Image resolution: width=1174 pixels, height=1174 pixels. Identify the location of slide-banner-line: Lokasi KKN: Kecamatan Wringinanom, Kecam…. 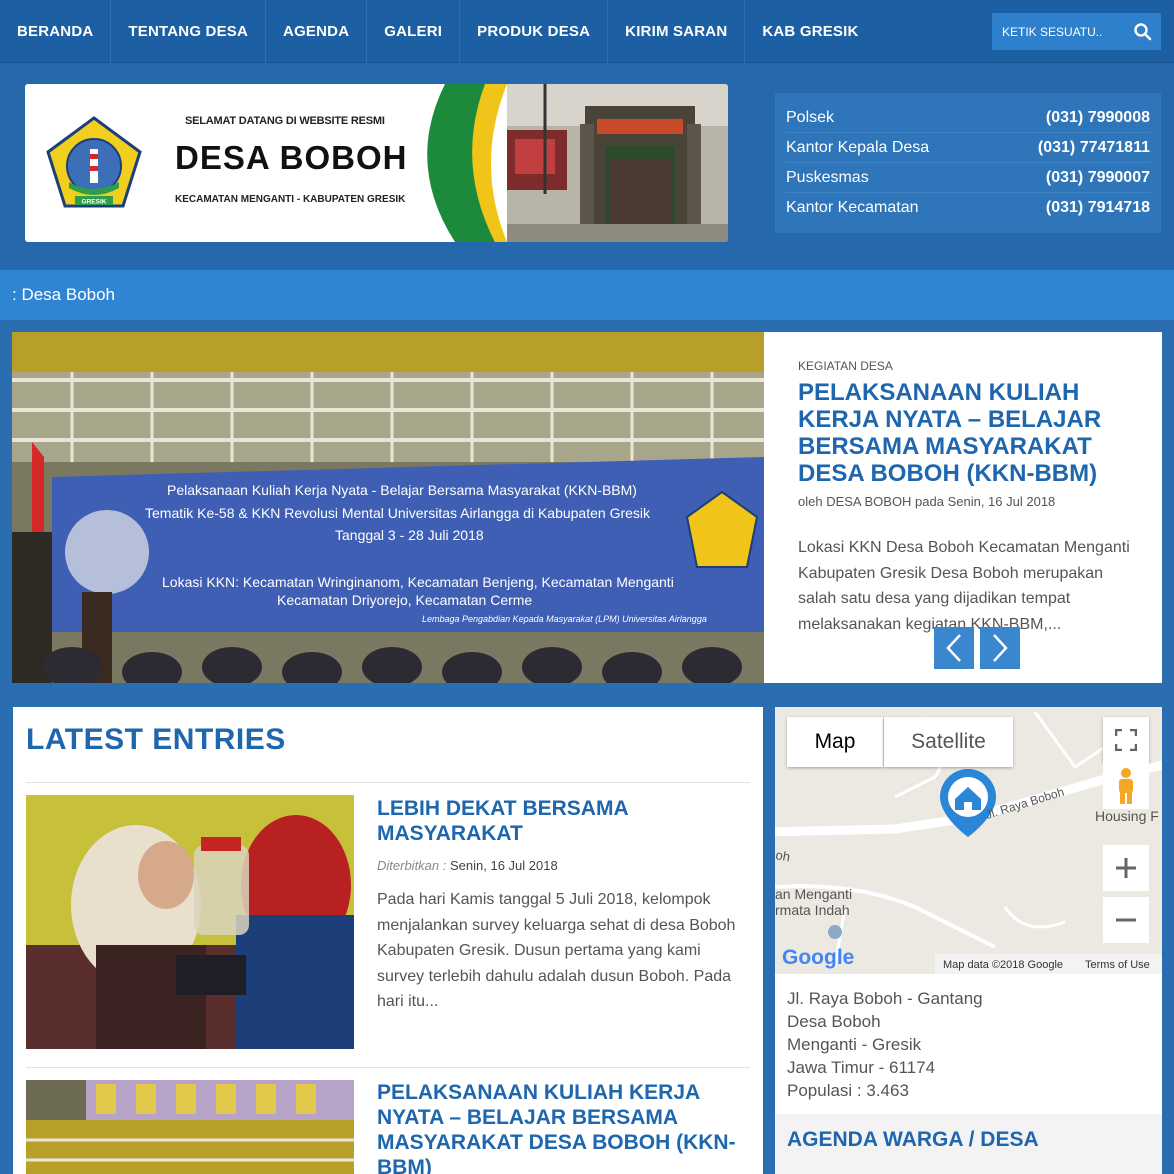
(418, 582).